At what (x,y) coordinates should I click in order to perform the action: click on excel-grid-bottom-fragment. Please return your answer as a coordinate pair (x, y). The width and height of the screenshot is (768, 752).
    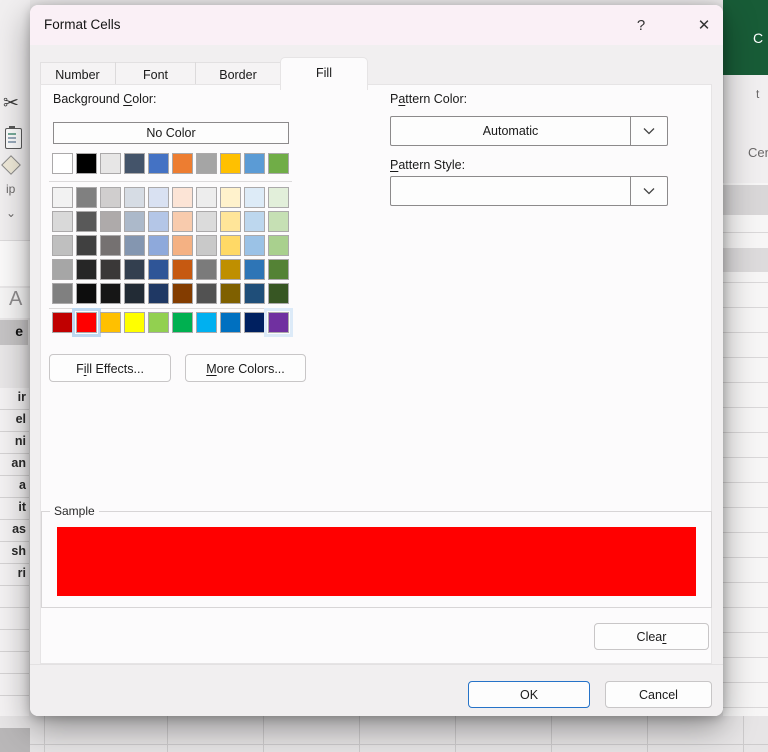
    Looking at the image, I should click on (384, 734).